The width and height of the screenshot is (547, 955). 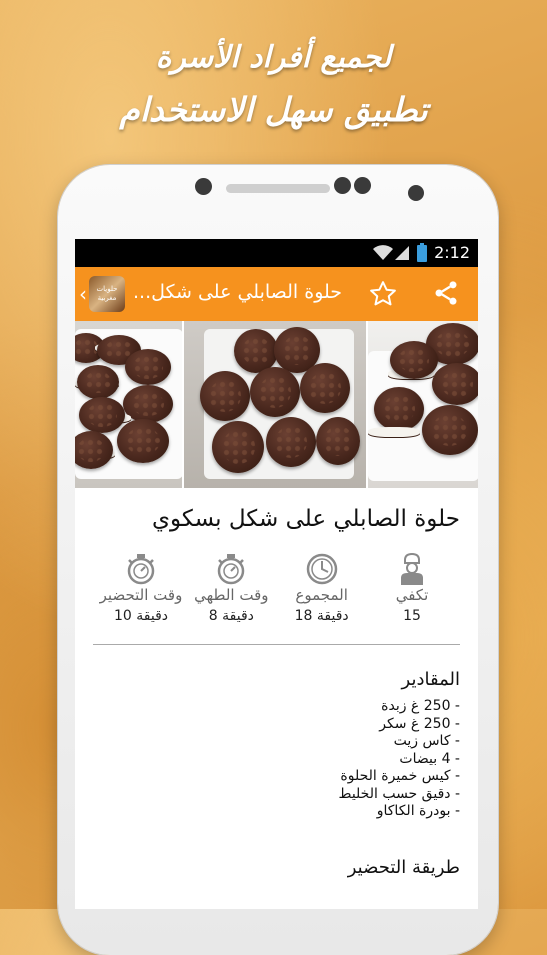 I want to click on recipe-title: حلوة الصابلي على شكل بسكوي, so click(x=306, y=519).